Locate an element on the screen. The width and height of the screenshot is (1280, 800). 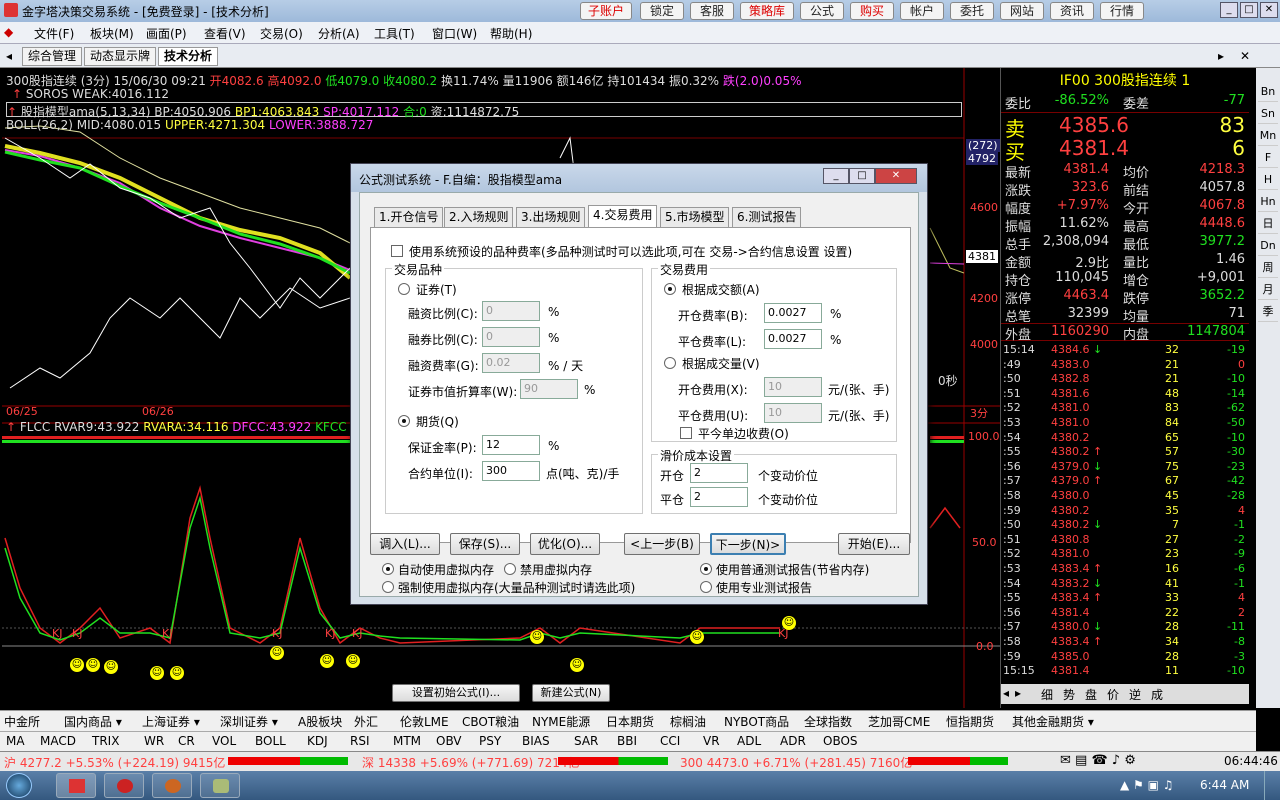
side-icon-7: Dn is located at coordinates (1268, 246).